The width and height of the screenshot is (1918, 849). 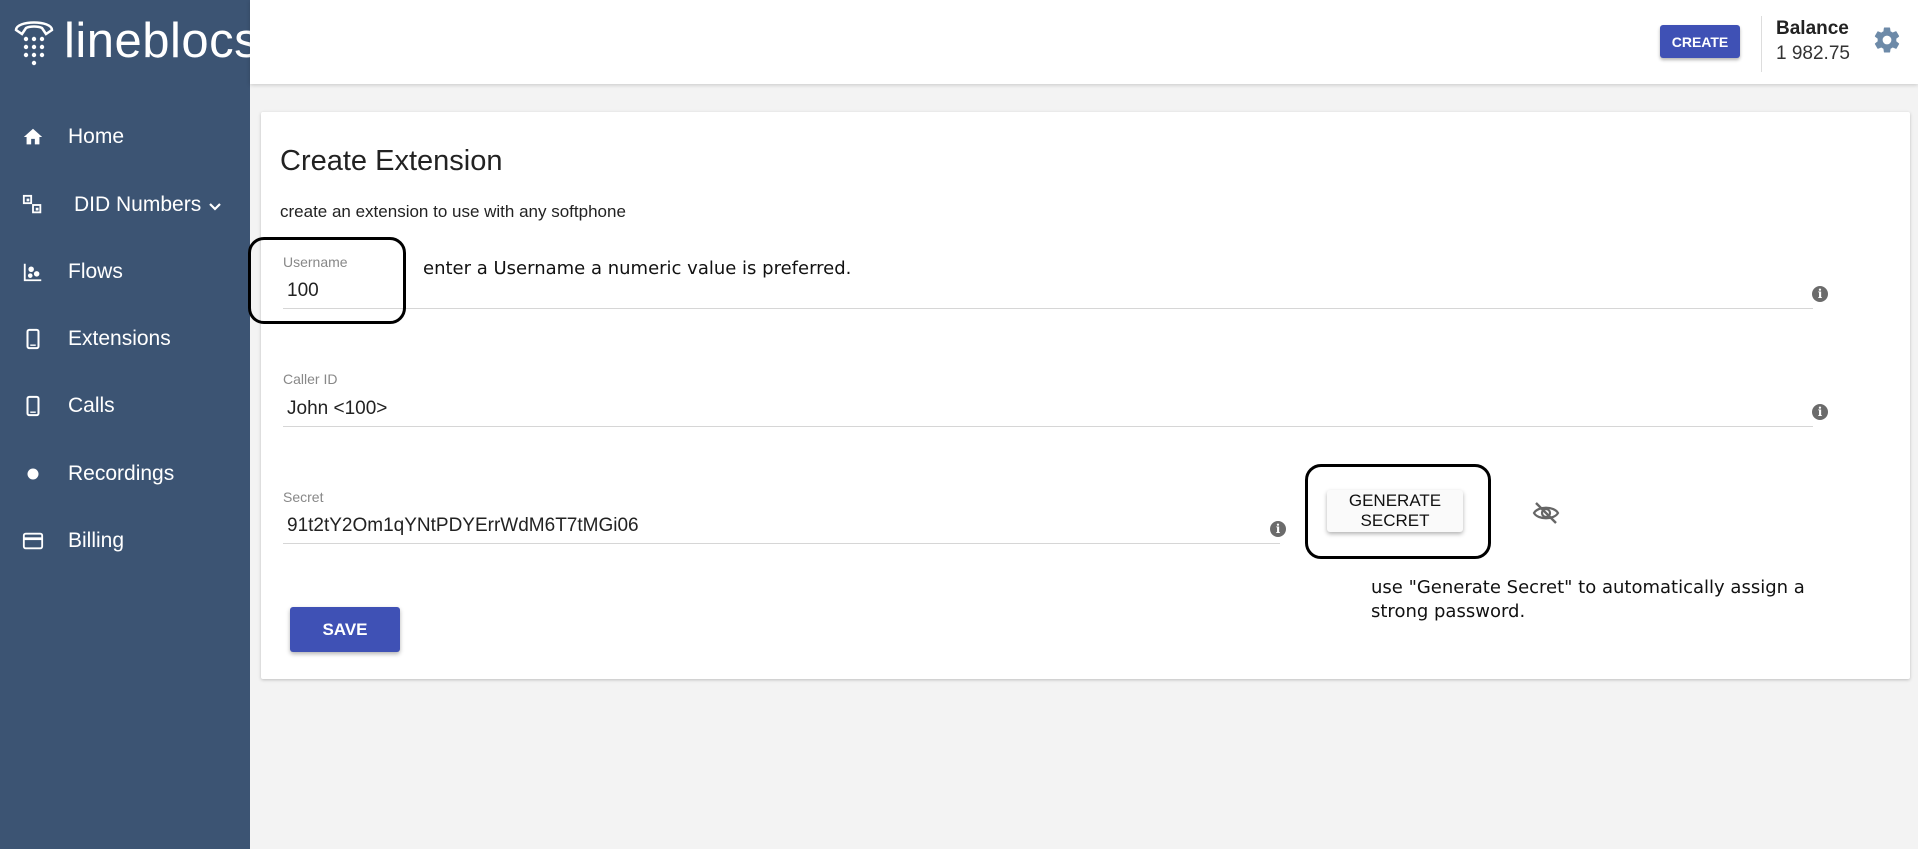 What do you see at coordinates (33, 272) in the screenshot?
I see `flows-icon` at bounding box center [33, 272].